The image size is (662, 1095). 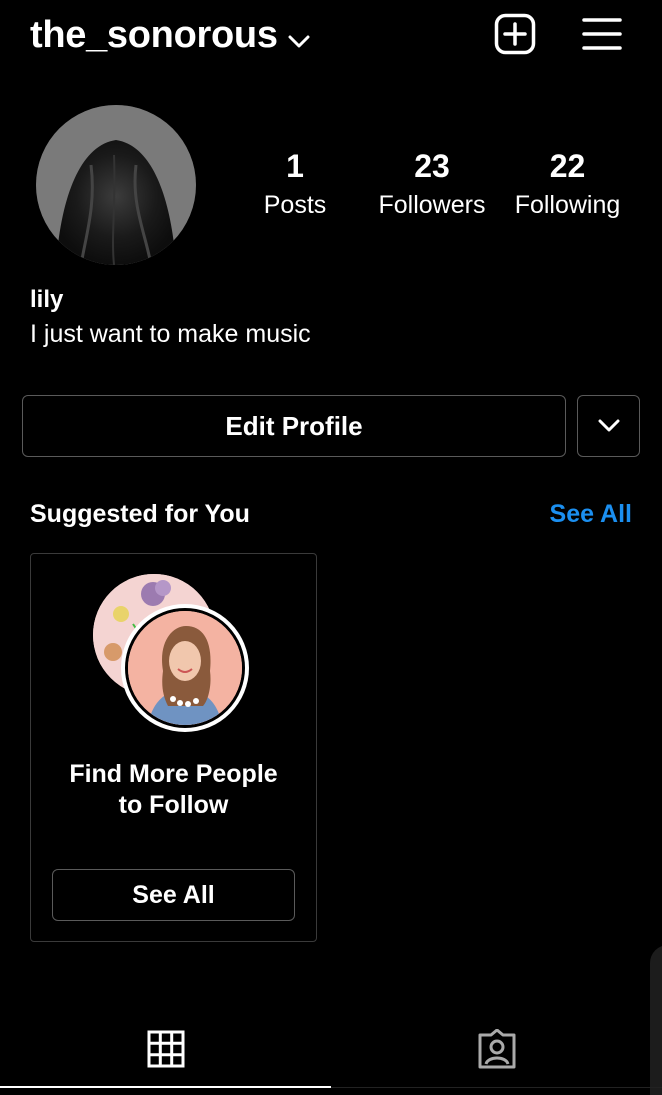 I want to click on hamburger-menu-icon, so click(x=602, y=34).